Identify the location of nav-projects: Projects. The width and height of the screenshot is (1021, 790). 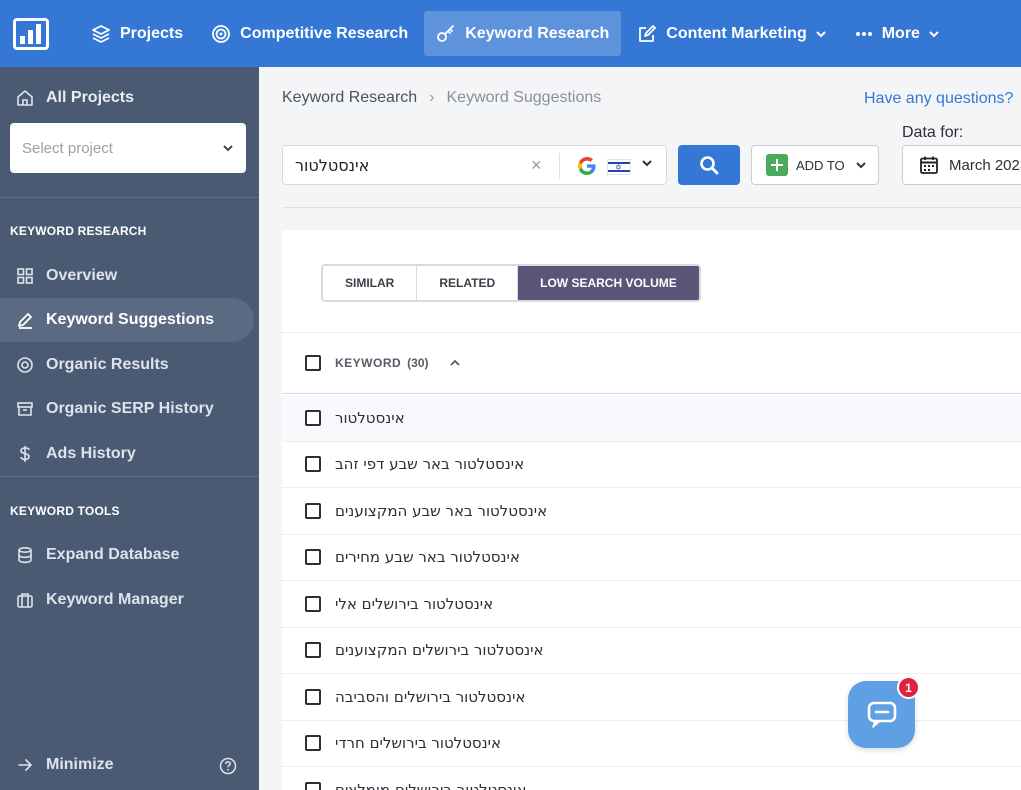
(137, 33).